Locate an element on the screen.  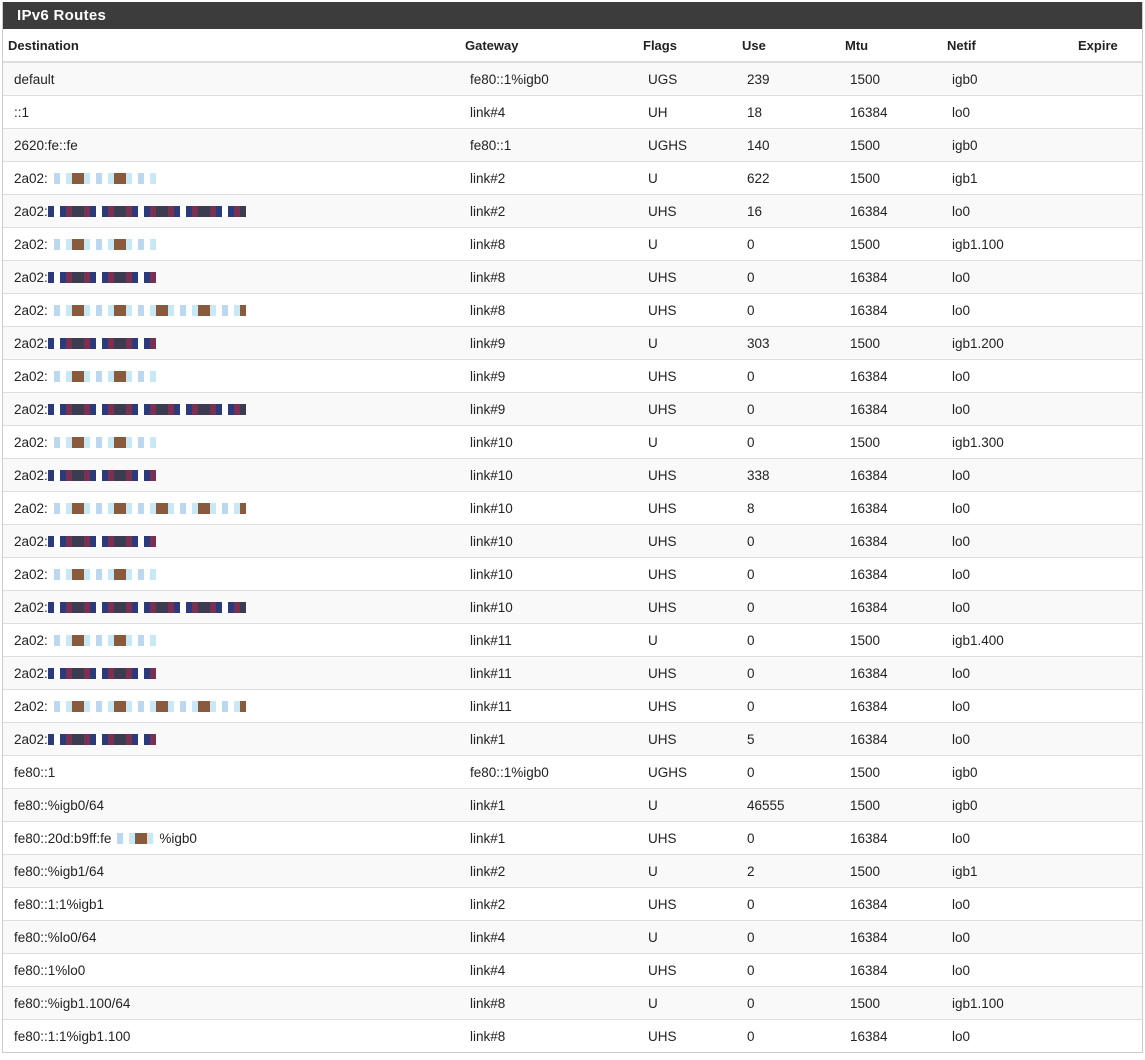
netif-text: igb1.200 is located at coordinates (978, 343).